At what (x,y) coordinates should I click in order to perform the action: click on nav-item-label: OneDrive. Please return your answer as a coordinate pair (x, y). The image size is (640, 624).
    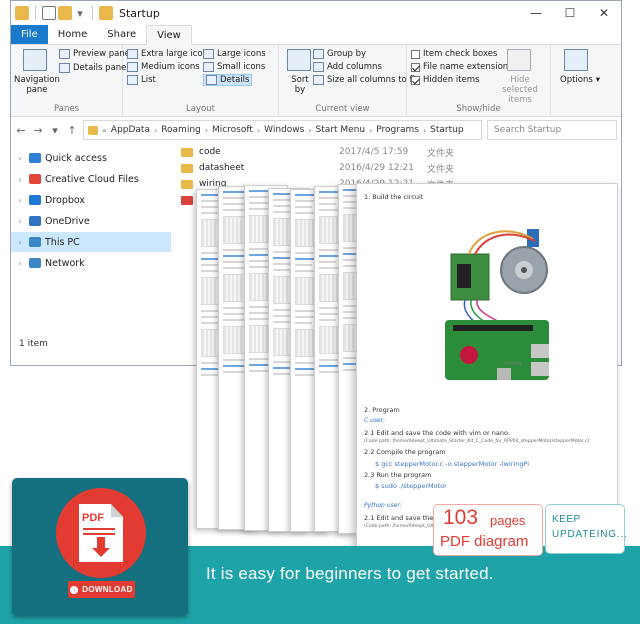
    Looking at the image, I should click on (67, 221).